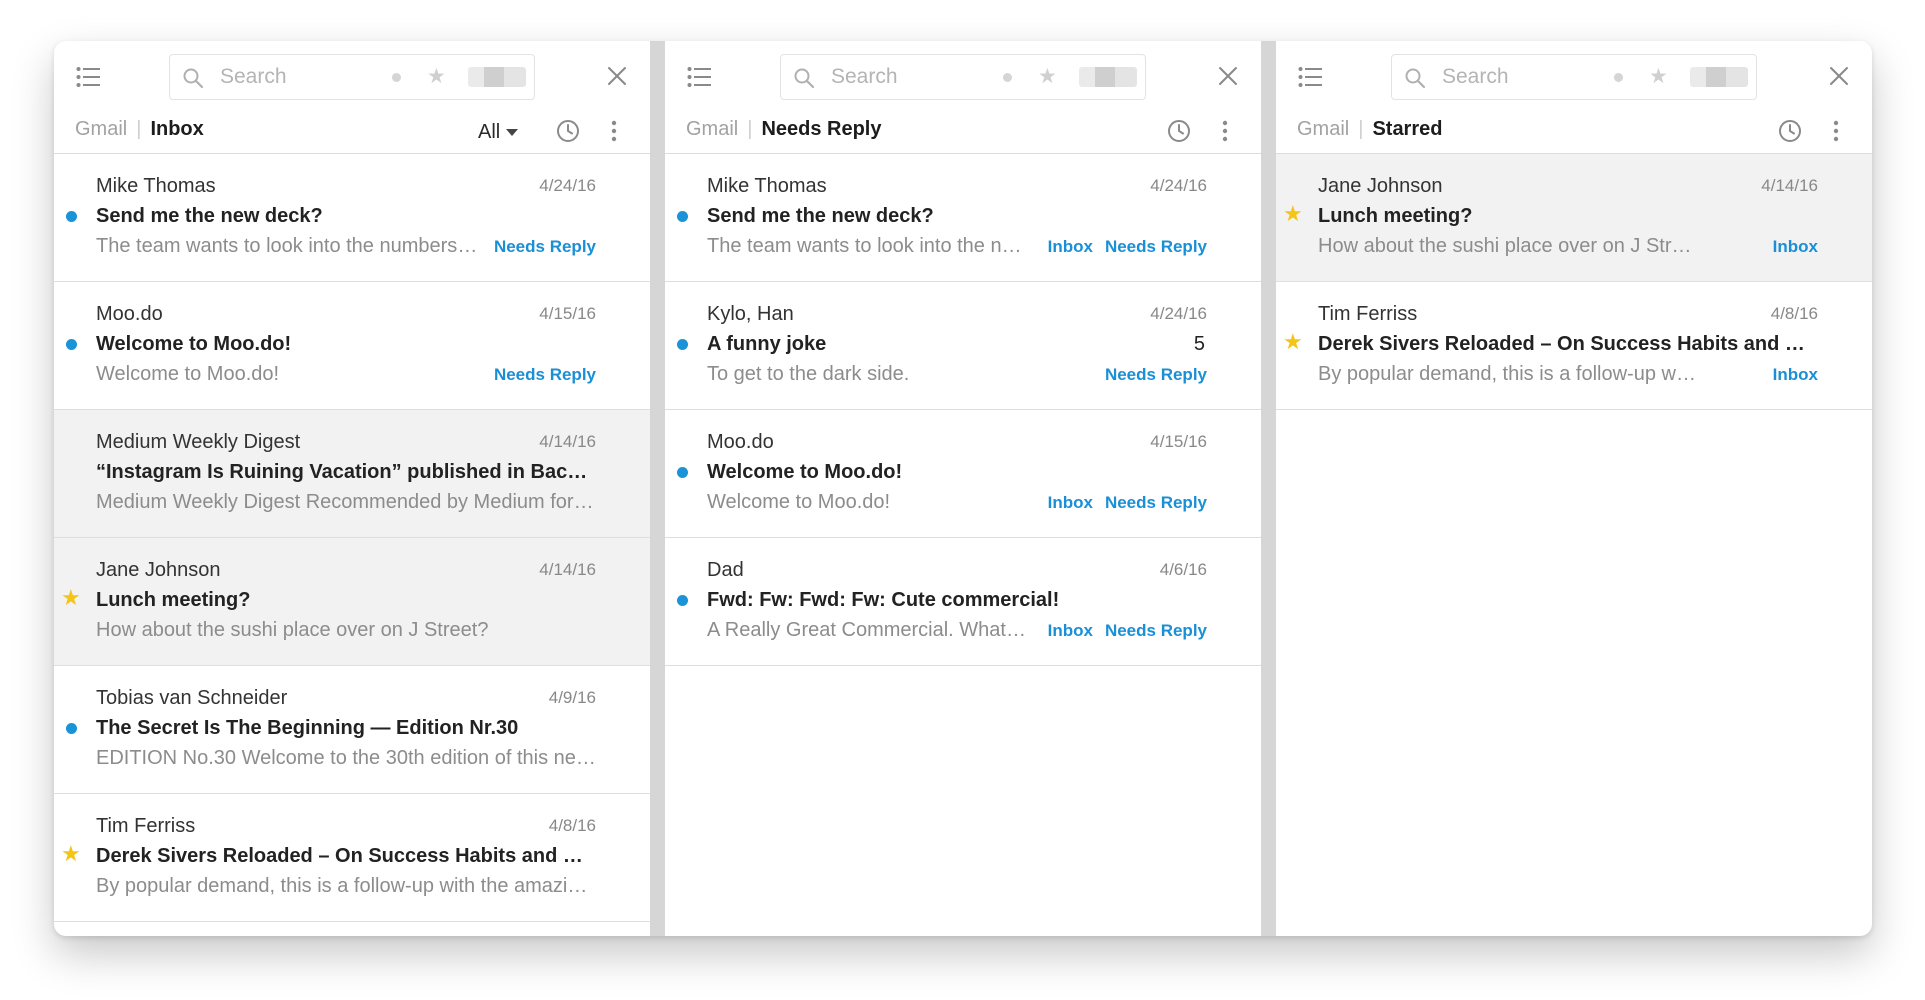  Describe the element at coordinates (820, 216) in the screenshot. I see `message-subject: Send me the new deck?` at that location.